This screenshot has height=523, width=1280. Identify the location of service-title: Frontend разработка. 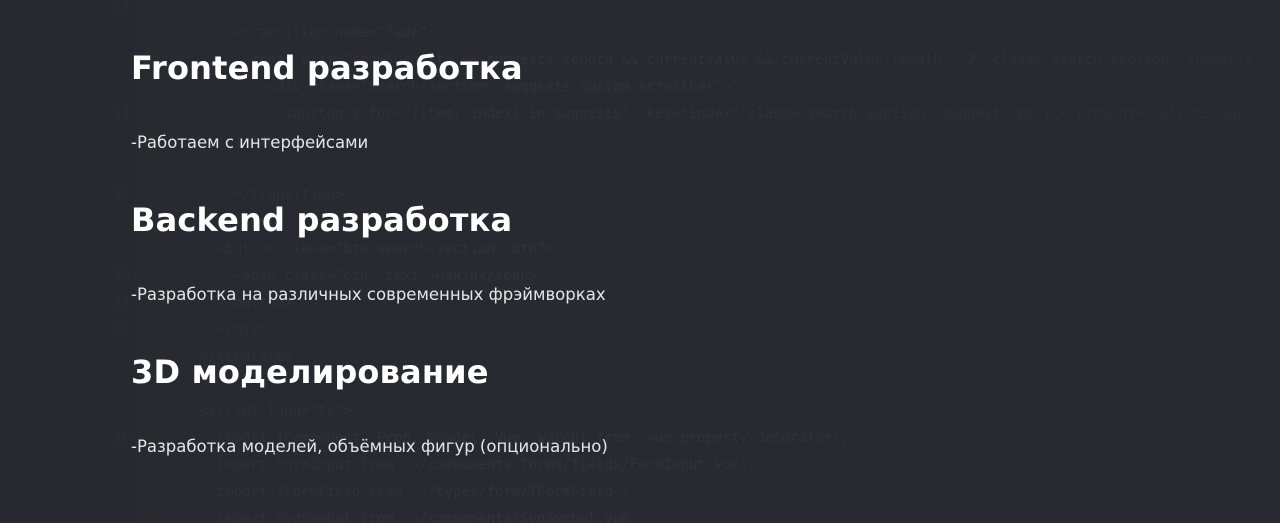
(327, 68).